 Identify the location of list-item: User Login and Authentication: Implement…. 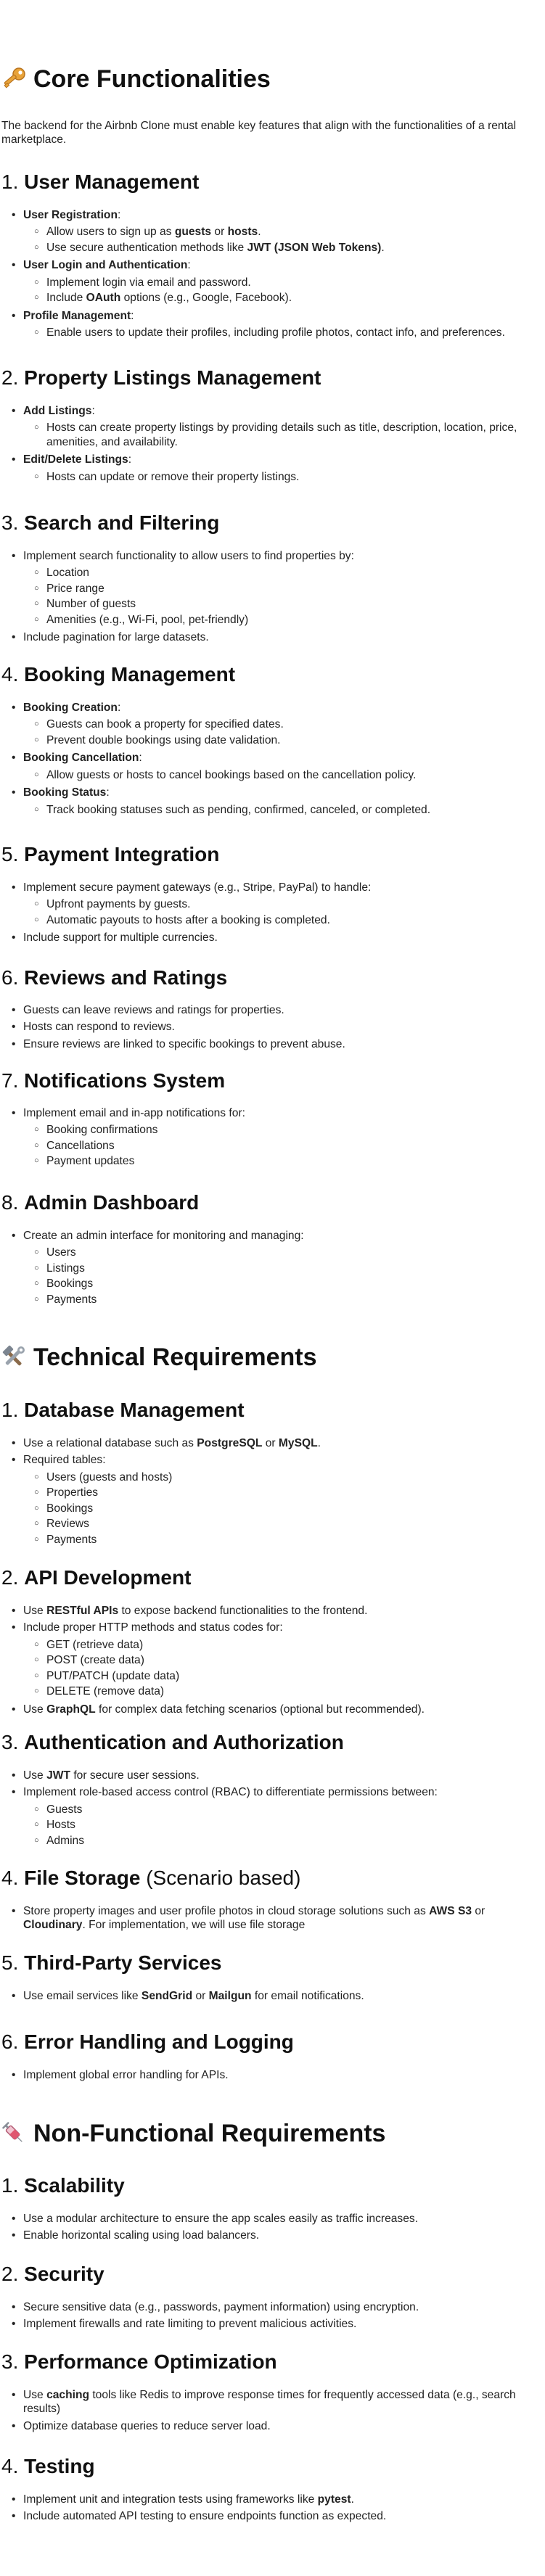
(275, 281).